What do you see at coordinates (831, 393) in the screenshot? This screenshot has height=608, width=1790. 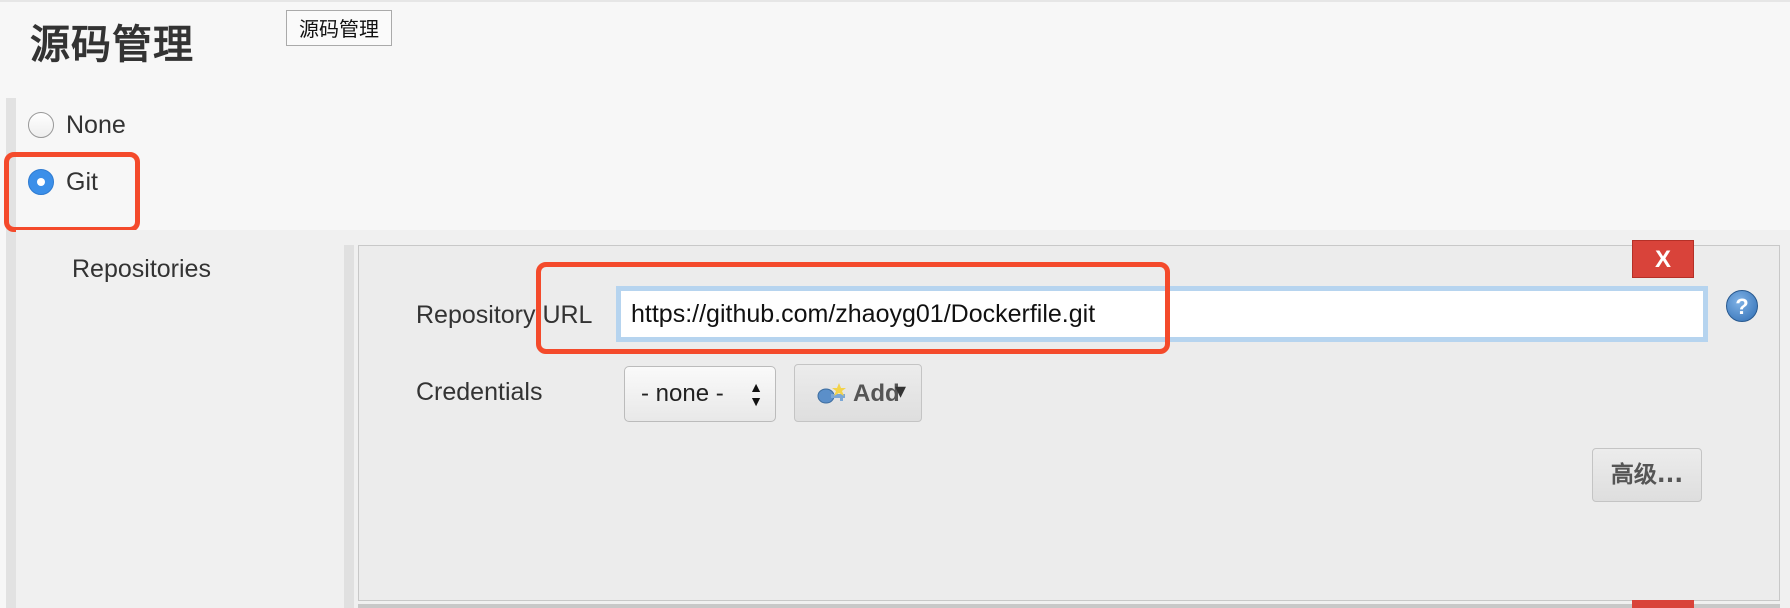 I see `key-icon` at bounding box center [831, 393].